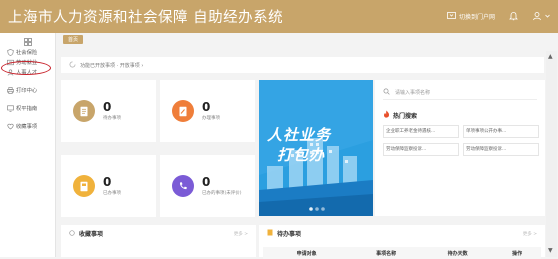 This screenshot has height=259, width=558. Describe the element at coordinates (73, 39) in the screenshot. I see `tab-home: 首页` at that location.